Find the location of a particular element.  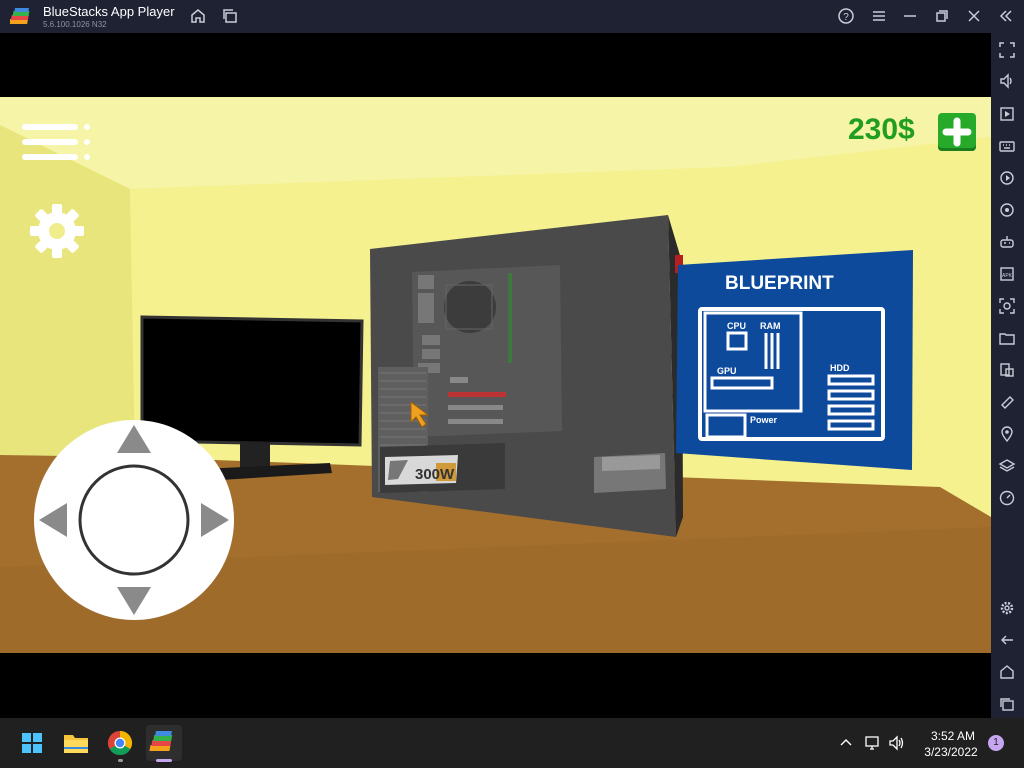

performance-icon is located at coordinates (1007, 498).